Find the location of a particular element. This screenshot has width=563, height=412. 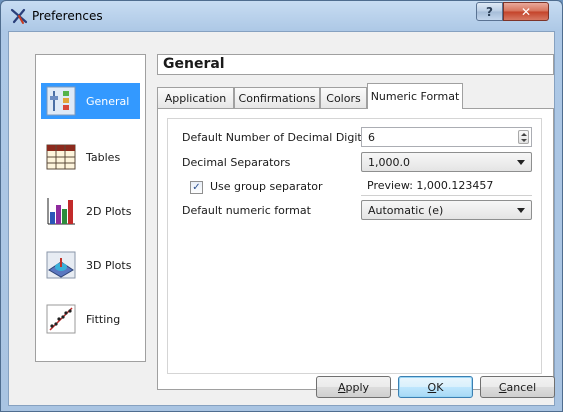

decimal-digits-value: 6 is located at coordinates (371, 137).